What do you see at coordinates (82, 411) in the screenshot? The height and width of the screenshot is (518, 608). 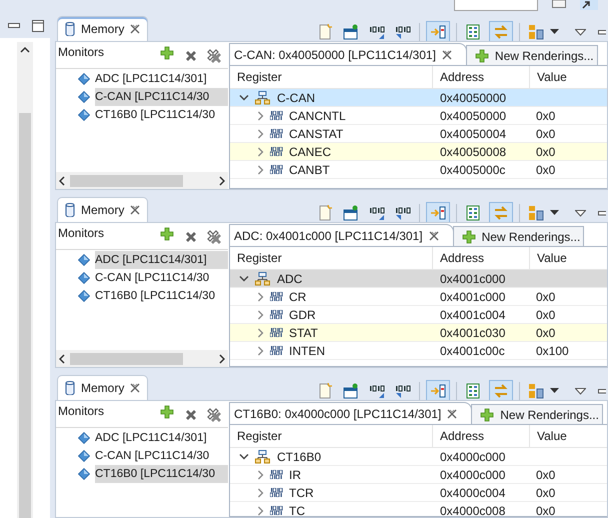 I see `monitors-label: Monitors` at bounding box center [82, 411].